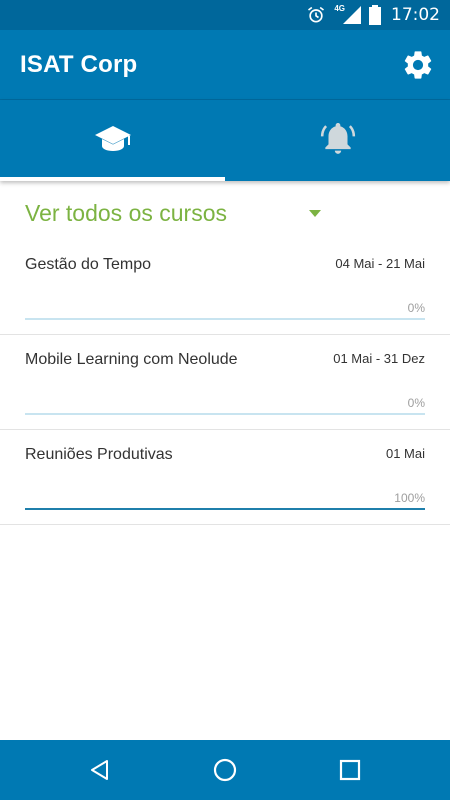  I want to click on graduation-cap-icon, so click(113, 140).